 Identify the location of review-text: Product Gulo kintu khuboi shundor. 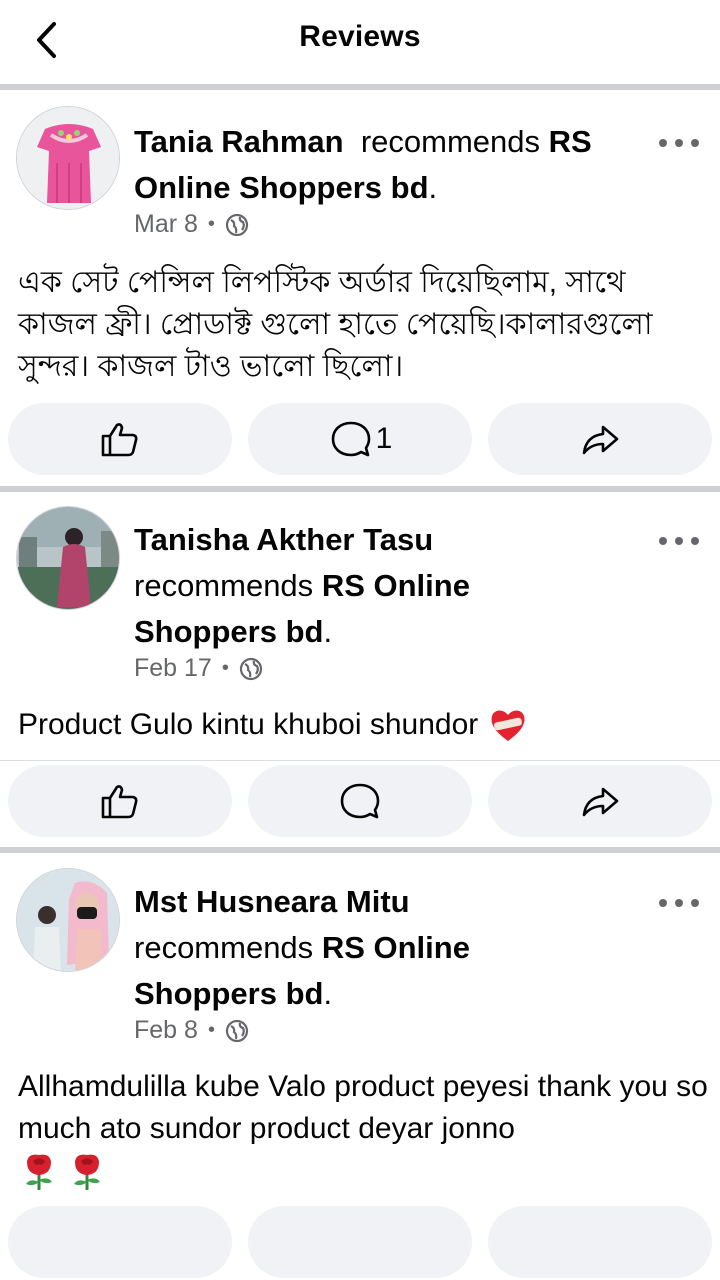
(248, 724).